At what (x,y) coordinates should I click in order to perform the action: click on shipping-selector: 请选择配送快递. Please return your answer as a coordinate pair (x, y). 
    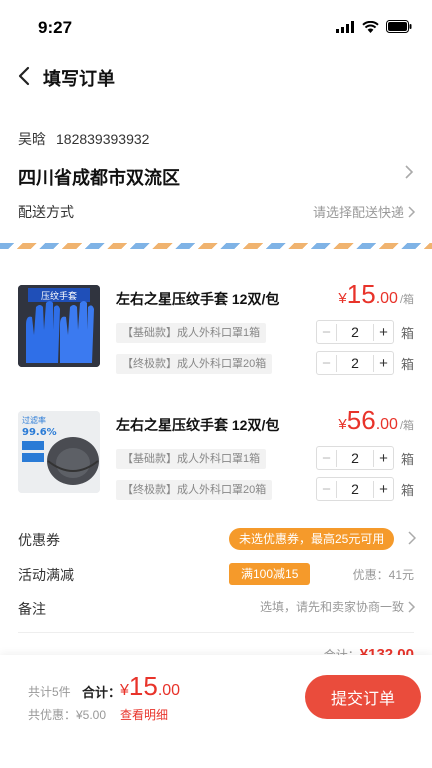
    Looking at the image, I should click on (364, 211).